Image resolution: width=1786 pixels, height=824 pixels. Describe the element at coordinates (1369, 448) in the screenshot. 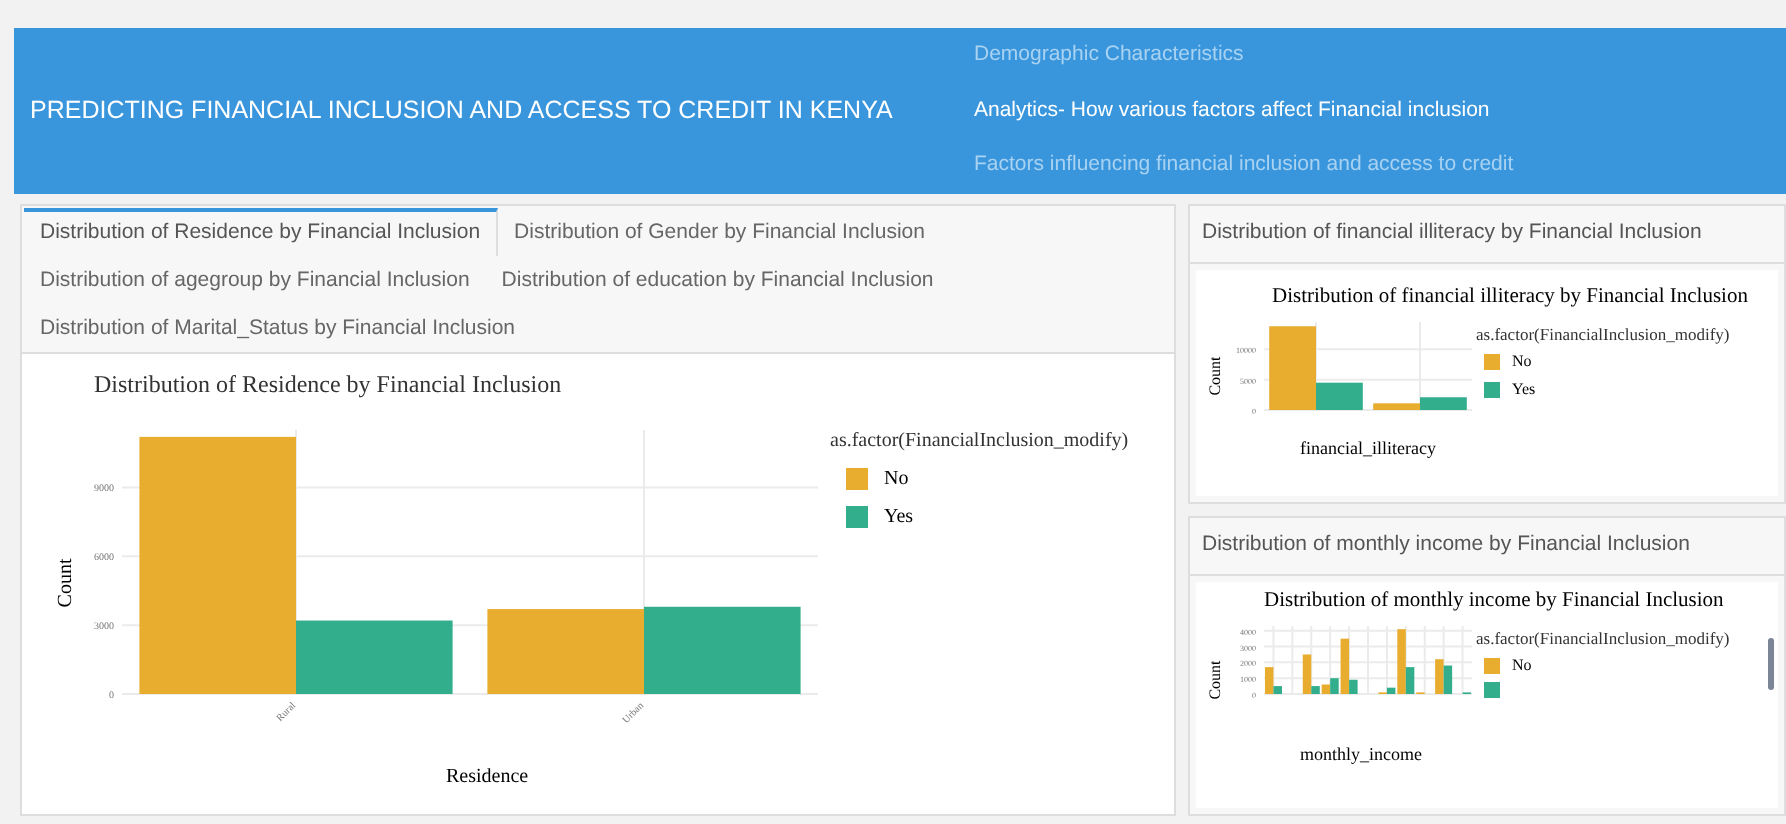

I see `axis-label: financial_illiteracy` at that location.